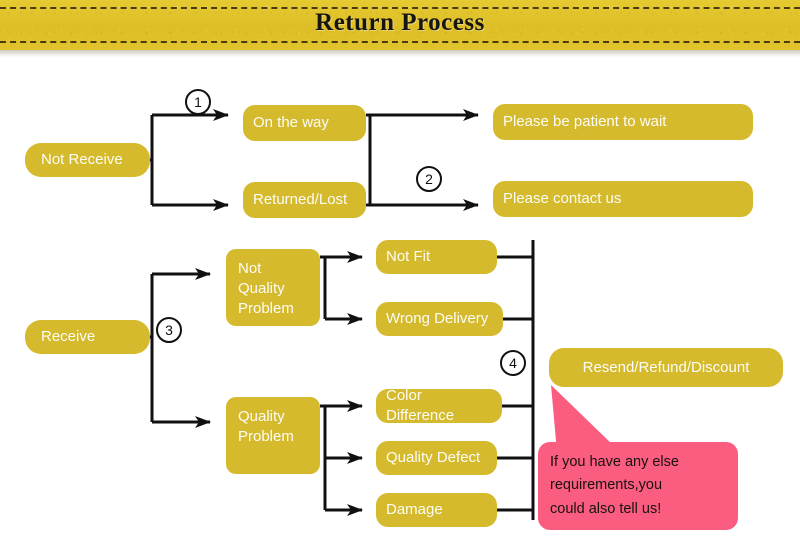 Image resolution: width=800 pixels, height=556 pixels. I want to click on node-wrong-delivery: Wrong Delivery, so click(439, 319).